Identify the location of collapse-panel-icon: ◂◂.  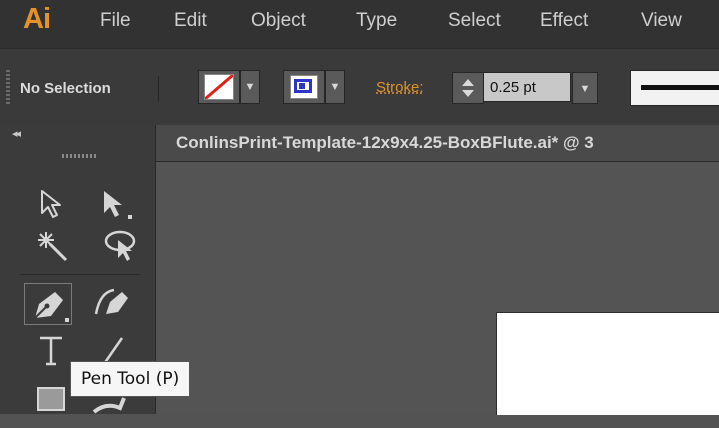
(16, 133).